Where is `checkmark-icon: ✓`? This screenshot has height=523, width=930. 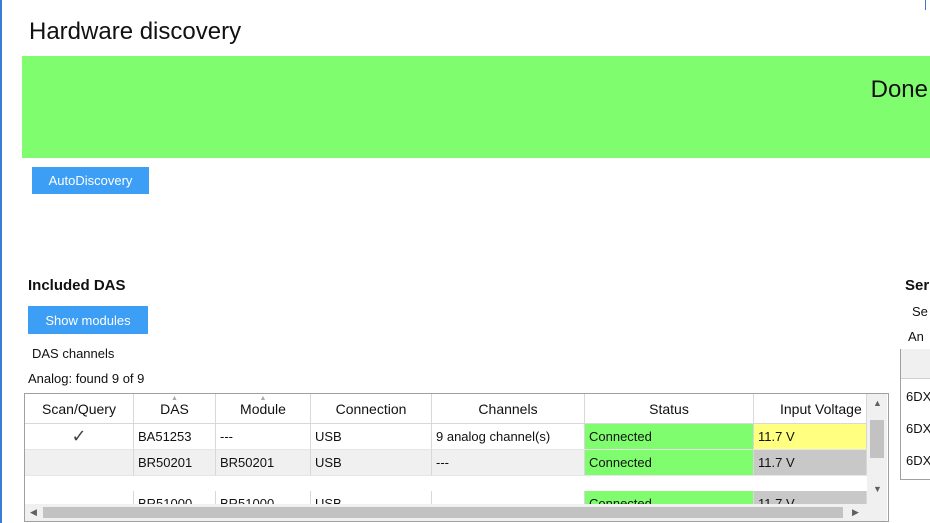 checkmark-icon: ✓ is located at coordinates (78, 436).